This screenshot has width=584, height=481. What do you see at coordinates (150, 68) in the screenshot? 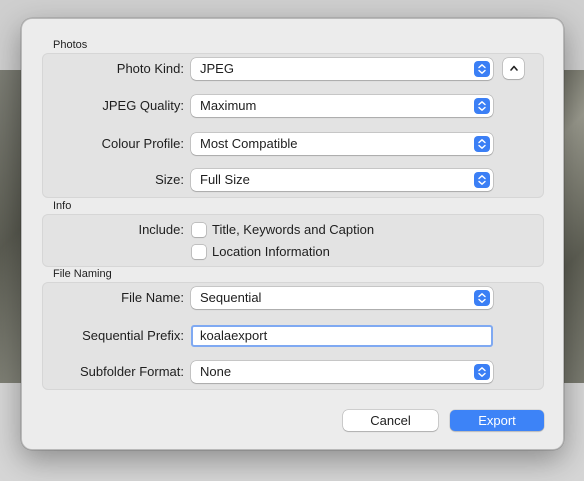
I see `photo-kind-label: Photo Kind:` at bounding box center [150, 68].